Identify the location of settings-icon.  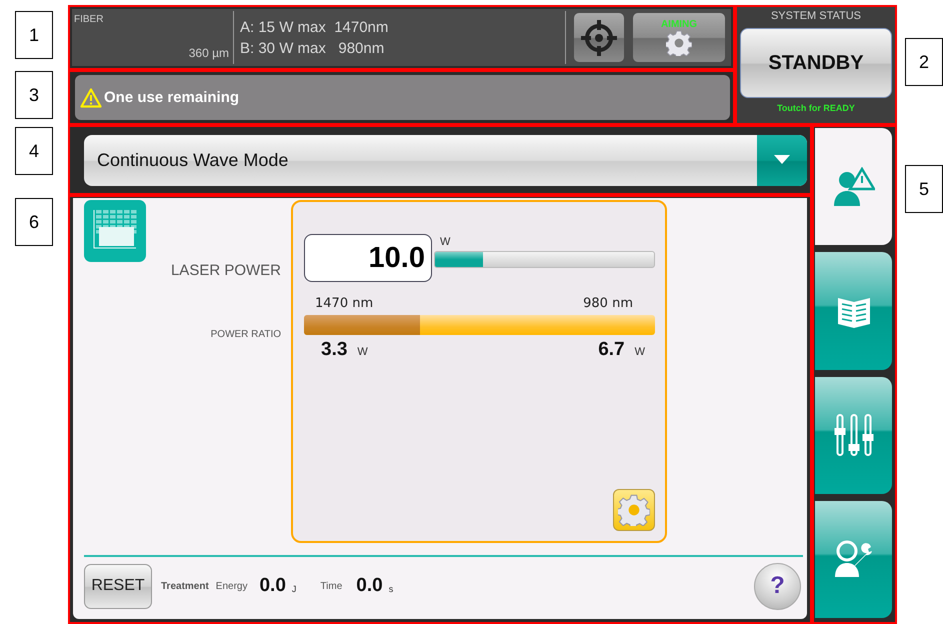
(634, 510).